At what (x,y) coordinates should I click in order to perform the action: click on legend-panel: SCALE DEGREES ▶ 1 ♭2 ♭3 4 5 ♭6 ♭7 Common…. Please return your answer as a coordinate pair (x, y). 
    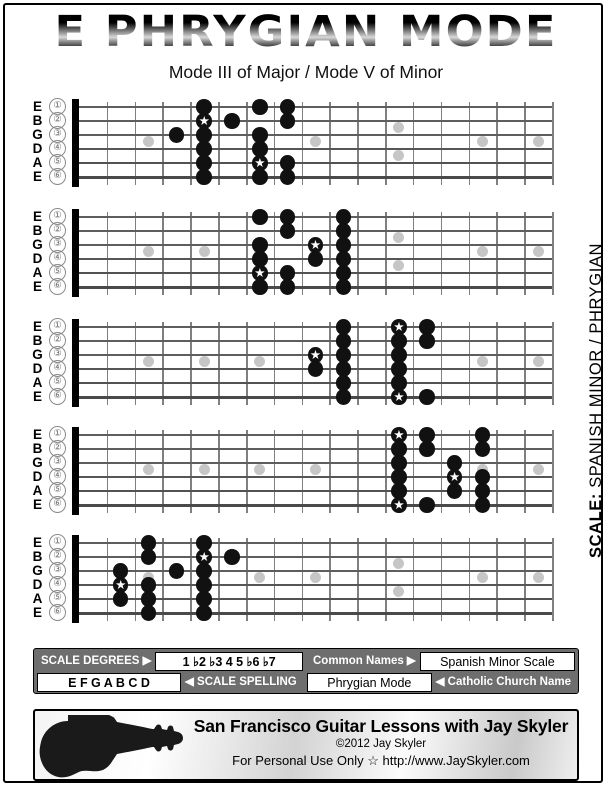
    Looking at the image, I should click on (306, 671).